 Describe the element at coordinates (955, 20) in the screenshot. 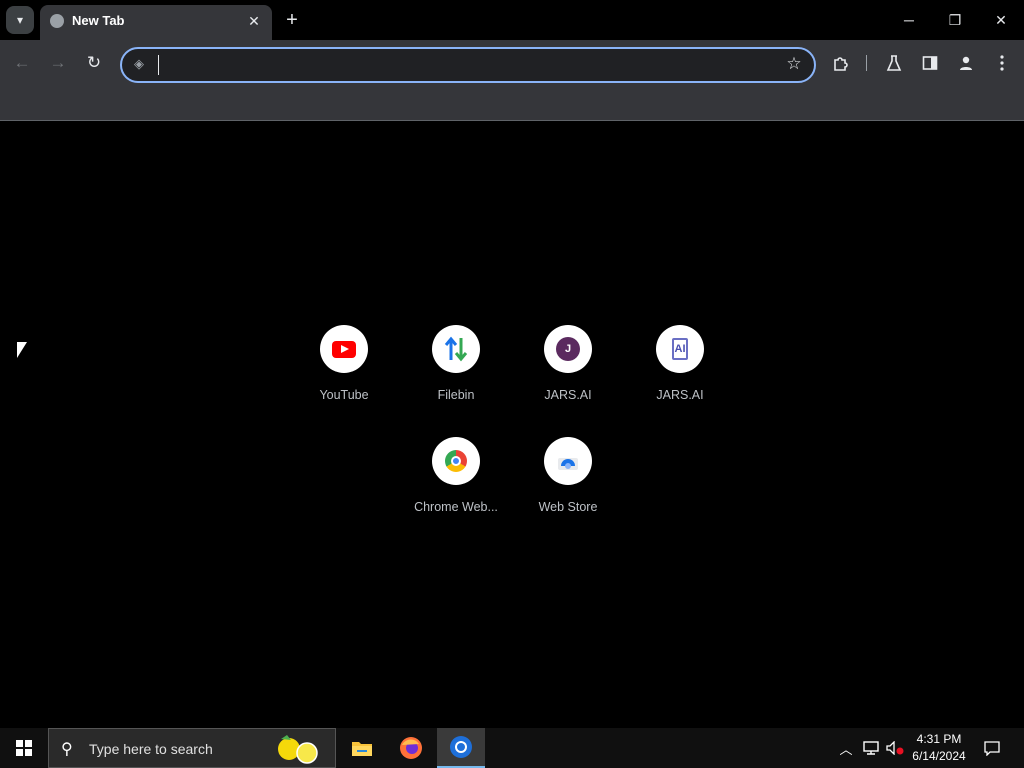

I see `restore-button: ❐` at that location.